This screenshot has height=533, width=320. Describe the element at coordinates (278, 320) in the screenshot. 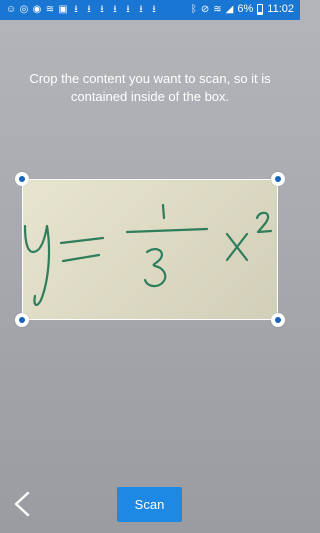

I see `crop-handle-bottom-right` at that location.